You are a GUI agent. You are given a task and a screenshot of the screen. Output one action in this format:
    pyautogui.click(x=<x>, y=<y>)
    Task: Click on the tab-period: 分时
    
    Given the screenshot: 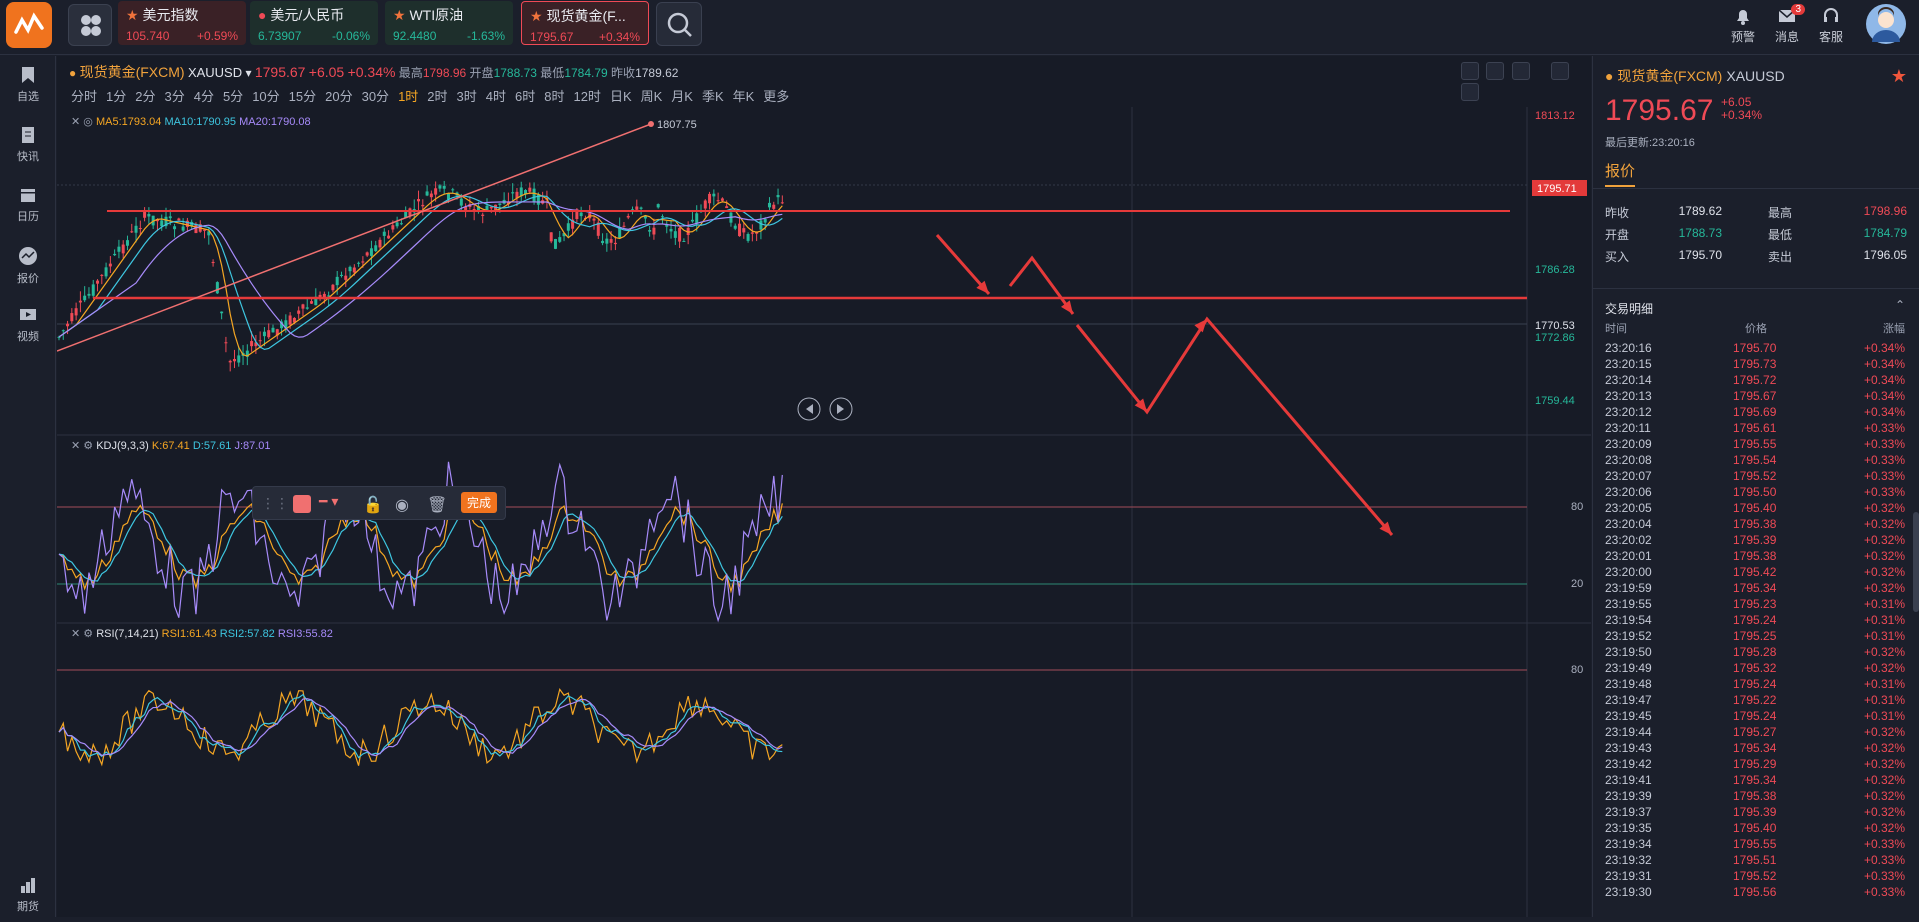 What is the action you would take?
    pyautogui.click(x=84, y=96)
    